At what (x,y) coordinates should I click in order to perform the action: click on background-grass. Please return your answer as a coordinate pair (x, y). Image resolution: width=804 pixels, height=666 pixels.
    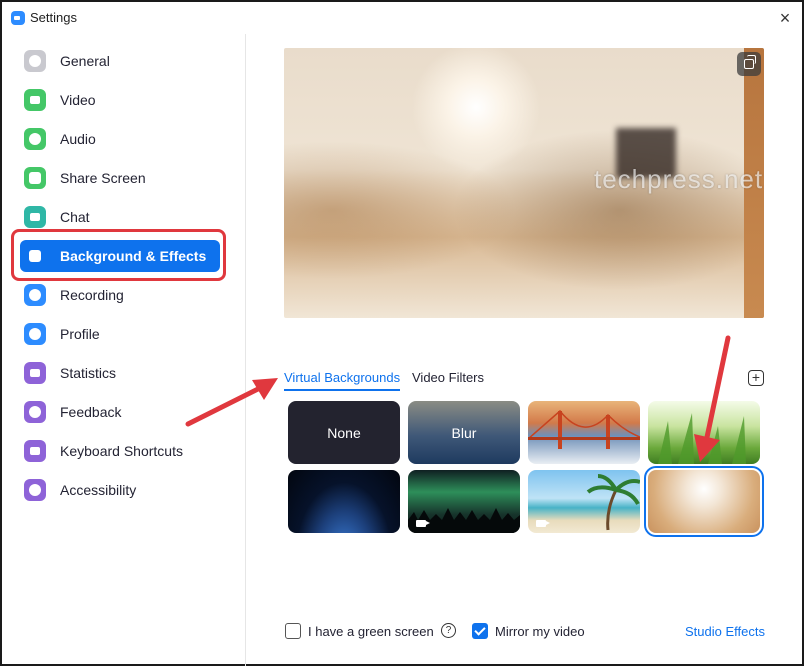
    Looking at the image, I should click on (704, 432).